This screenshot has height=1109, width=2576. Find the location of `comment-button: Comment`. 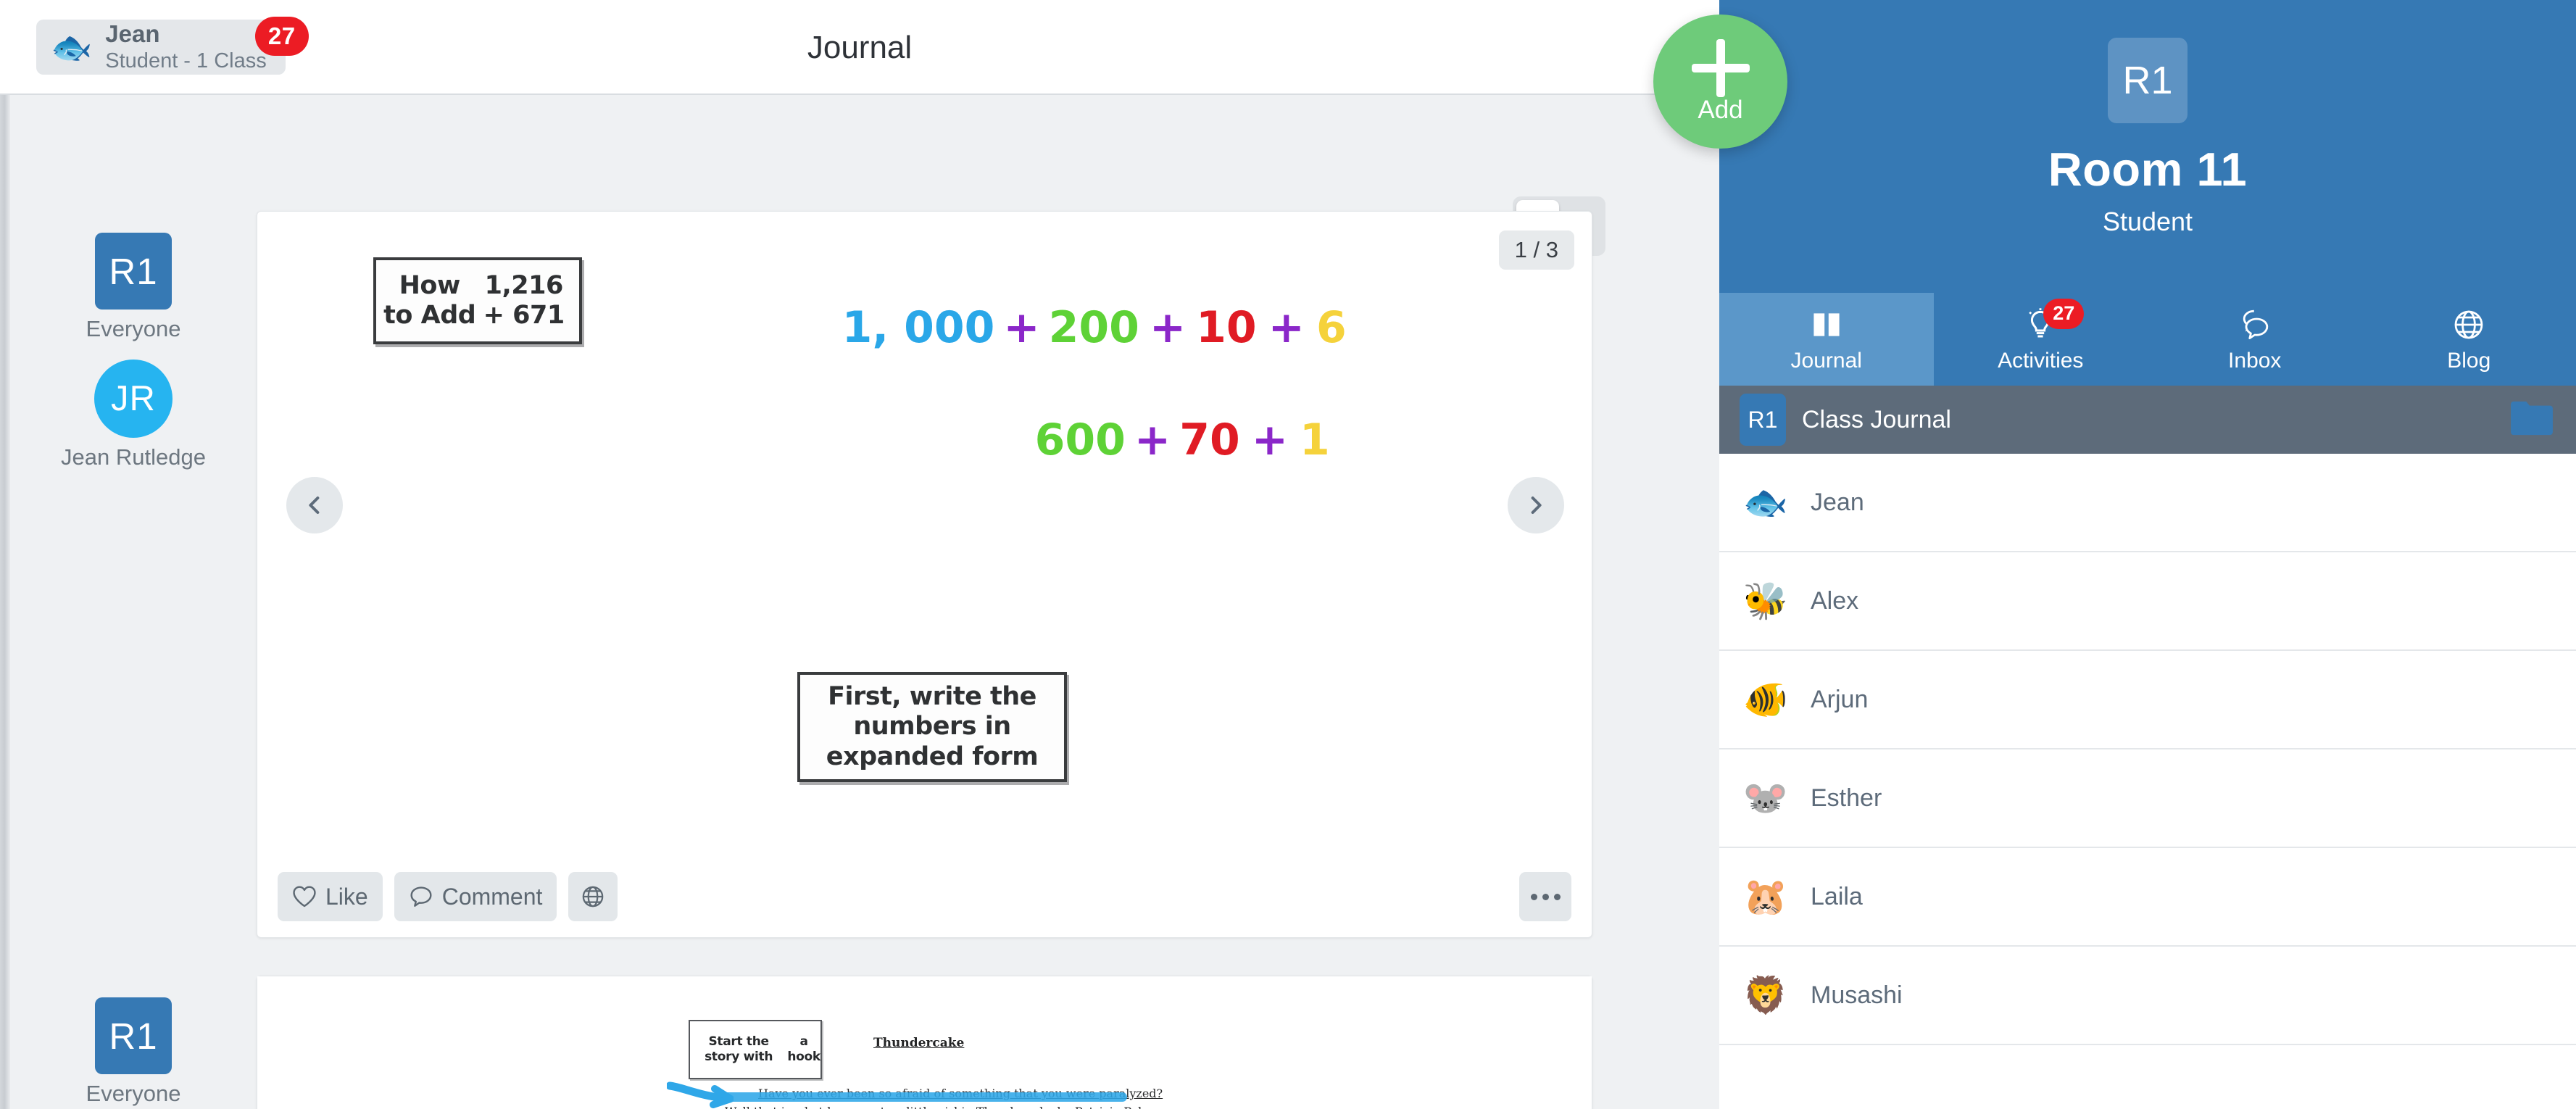

comment-button: Comment is located at coordinates (475, 896).